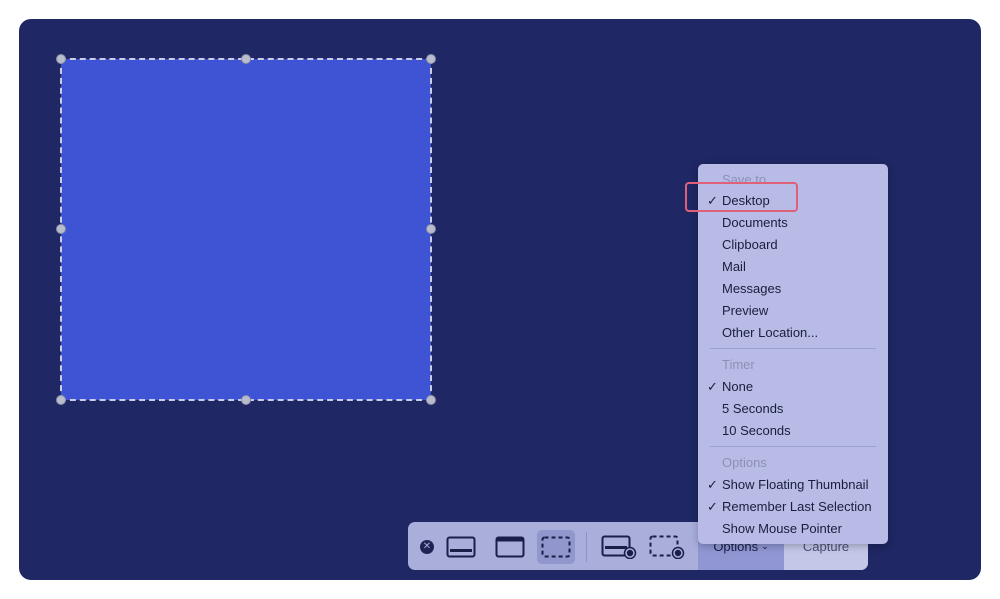 The height and width of the screenshot is (599, 1000). I want to click on close-icon: ✕, so click(427, 547).